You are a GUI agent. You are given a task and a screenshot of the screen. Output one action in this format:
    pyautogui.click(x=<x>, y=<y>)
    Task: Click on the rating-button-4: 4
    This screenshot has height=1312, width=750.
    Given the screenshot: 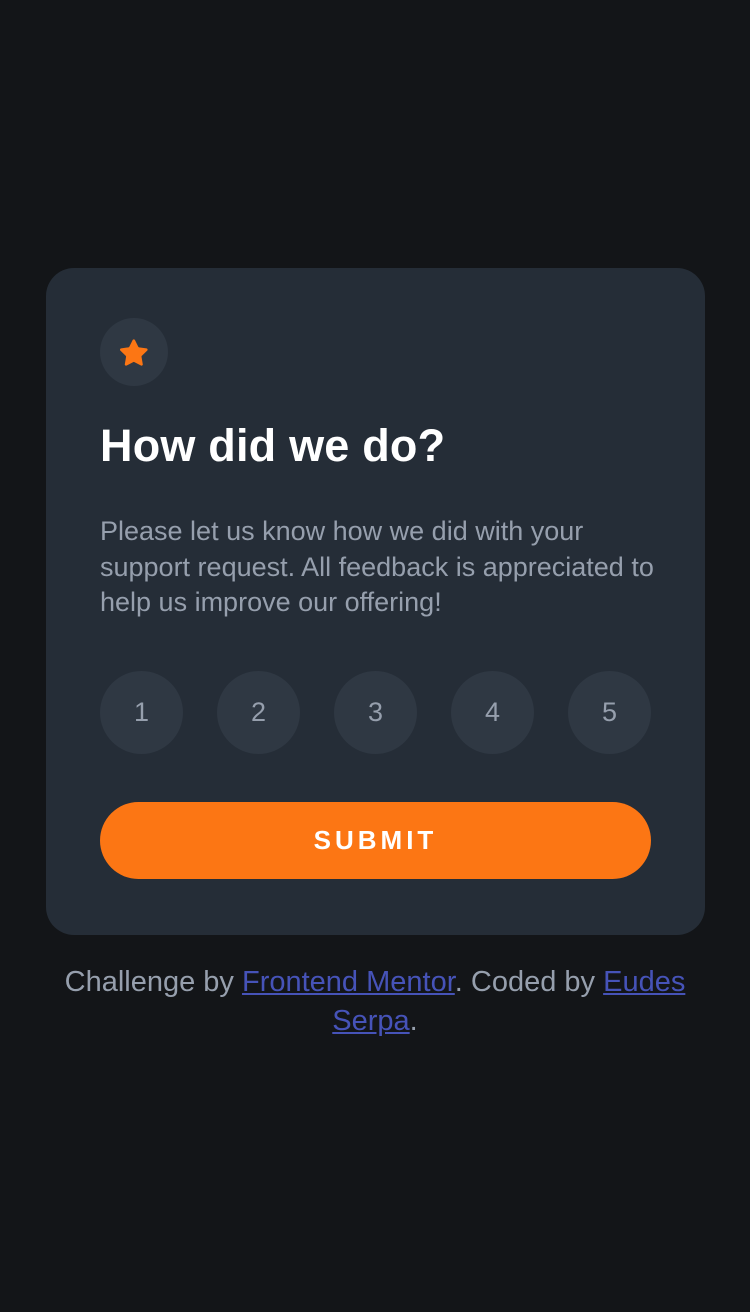 What is the action you would take?
    pyautogui.click(x=492, y=712)
    